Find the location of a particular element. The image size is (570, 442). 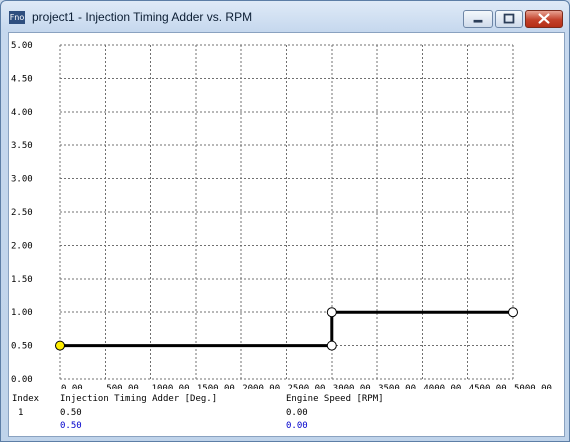

app-icon: Fno is located at coordinates (17, 17).